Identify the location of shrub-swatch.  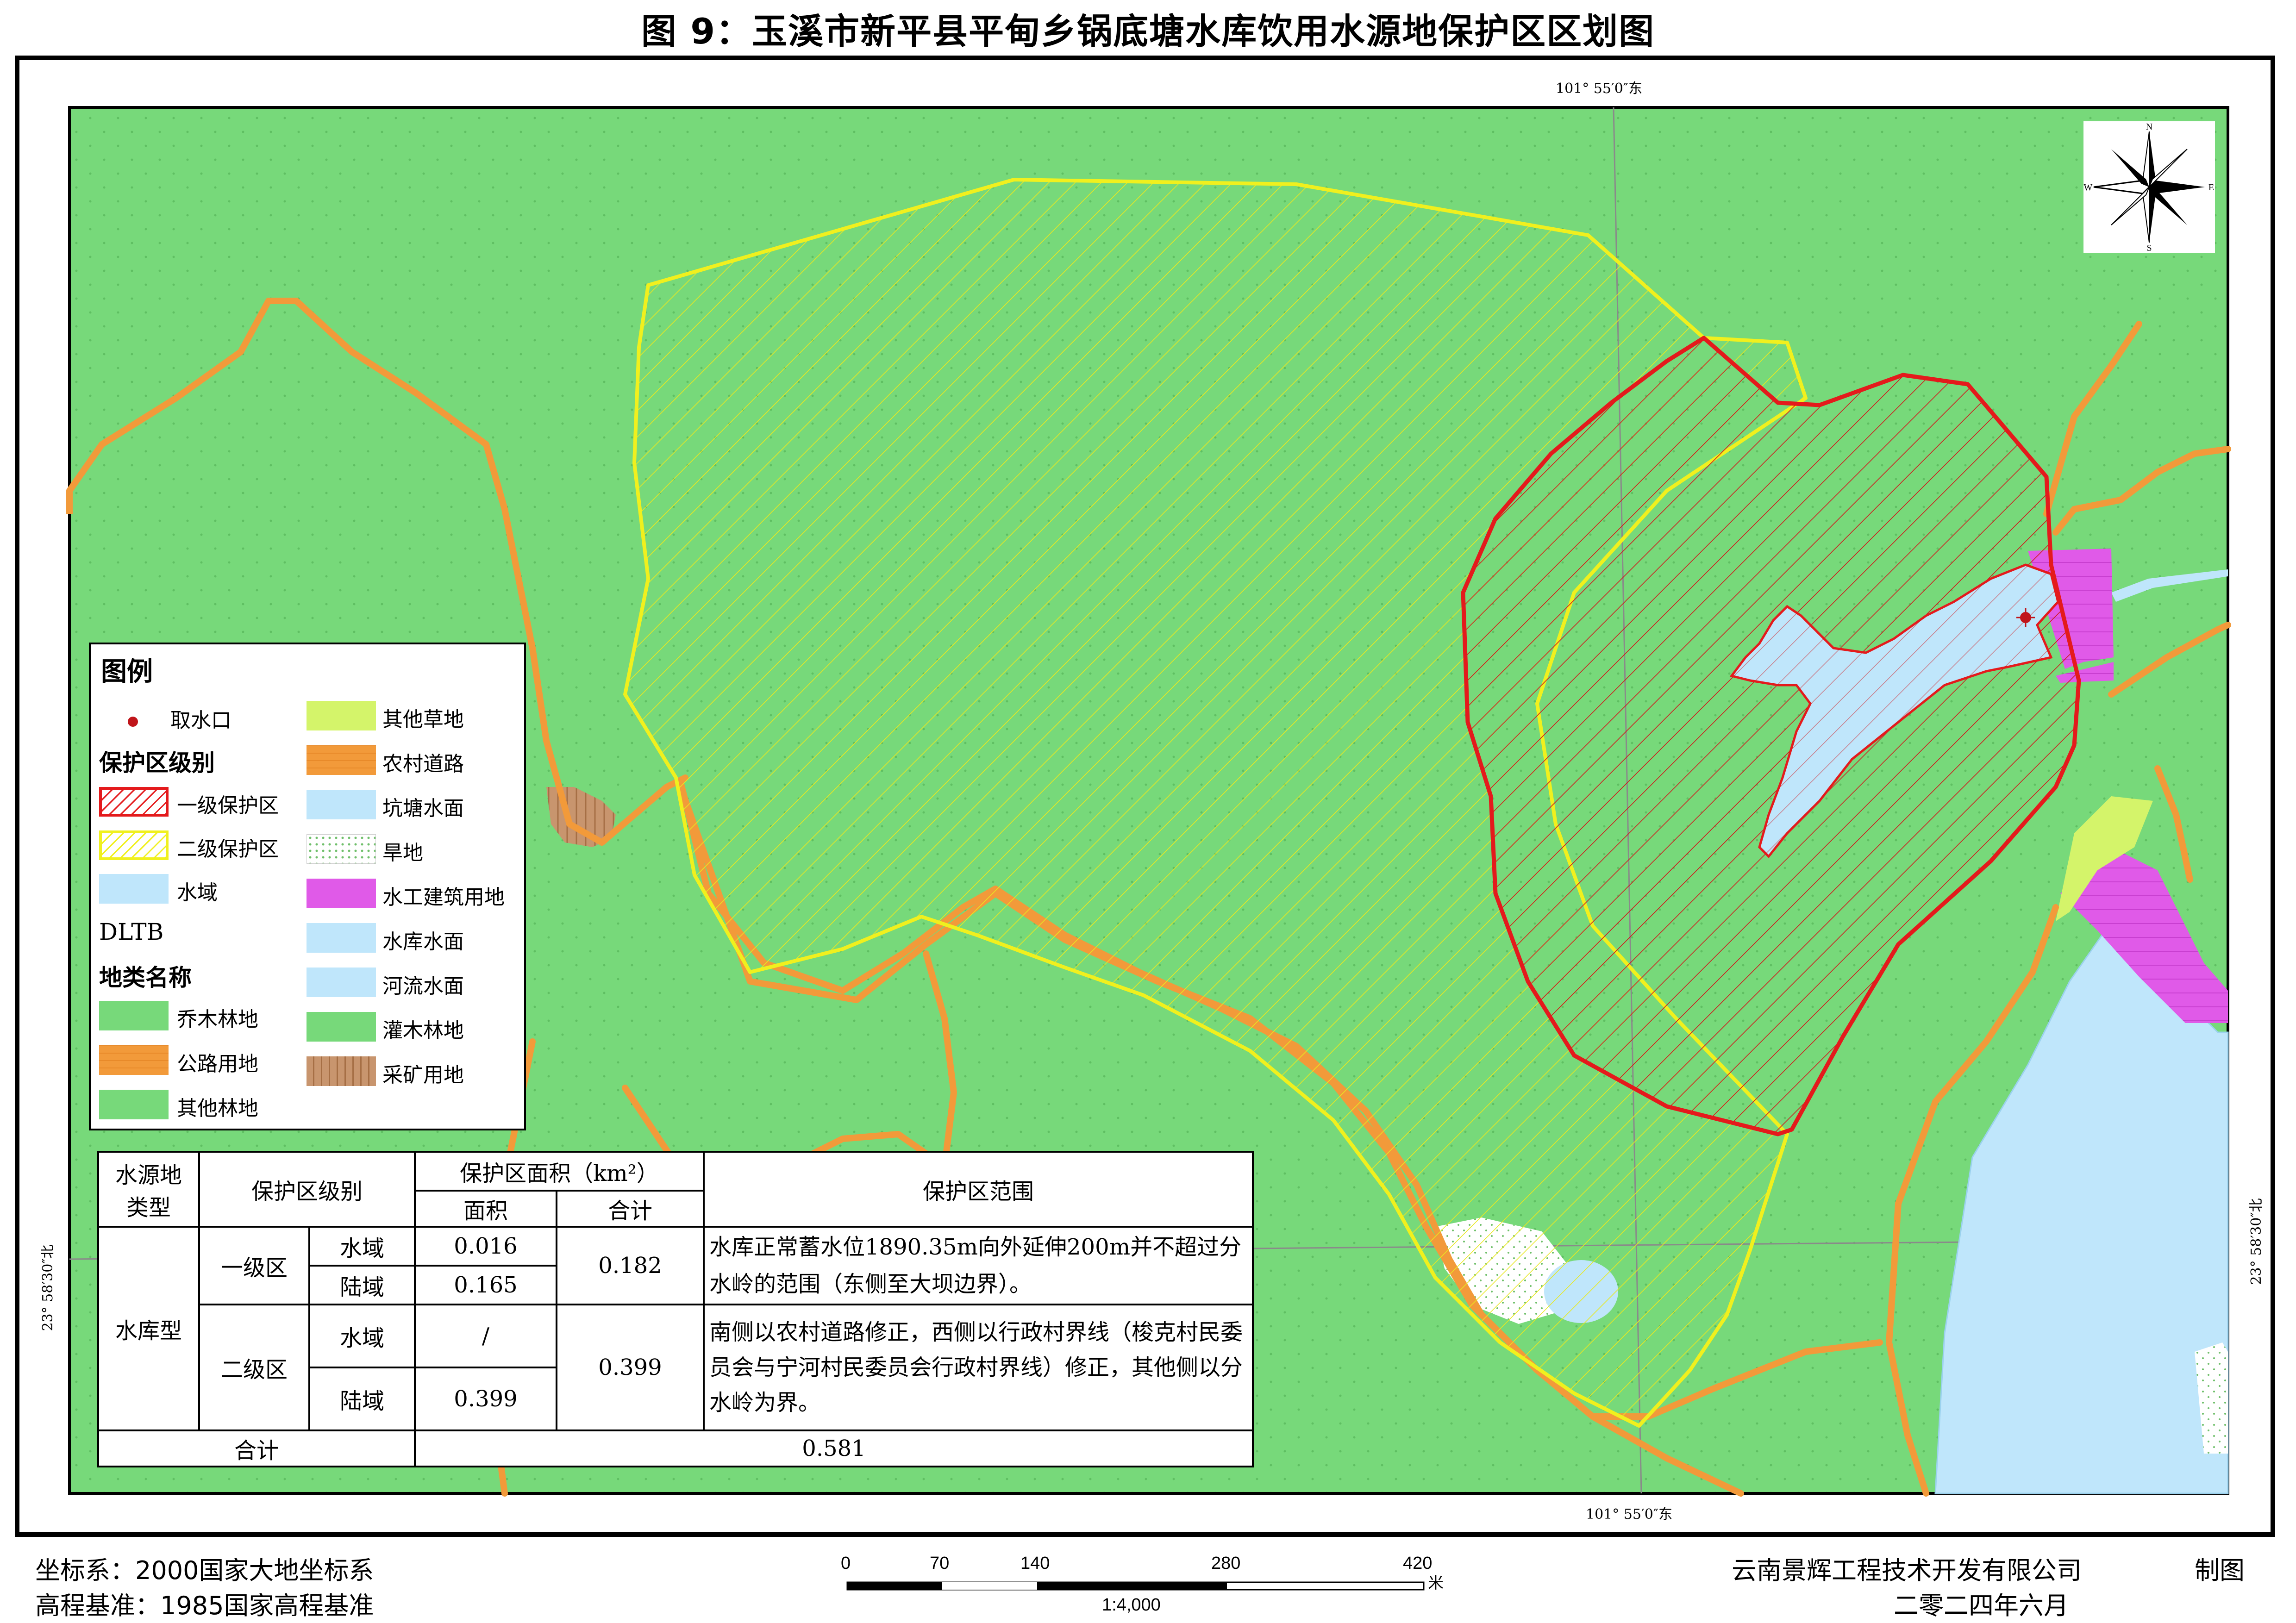
(341, 1027).